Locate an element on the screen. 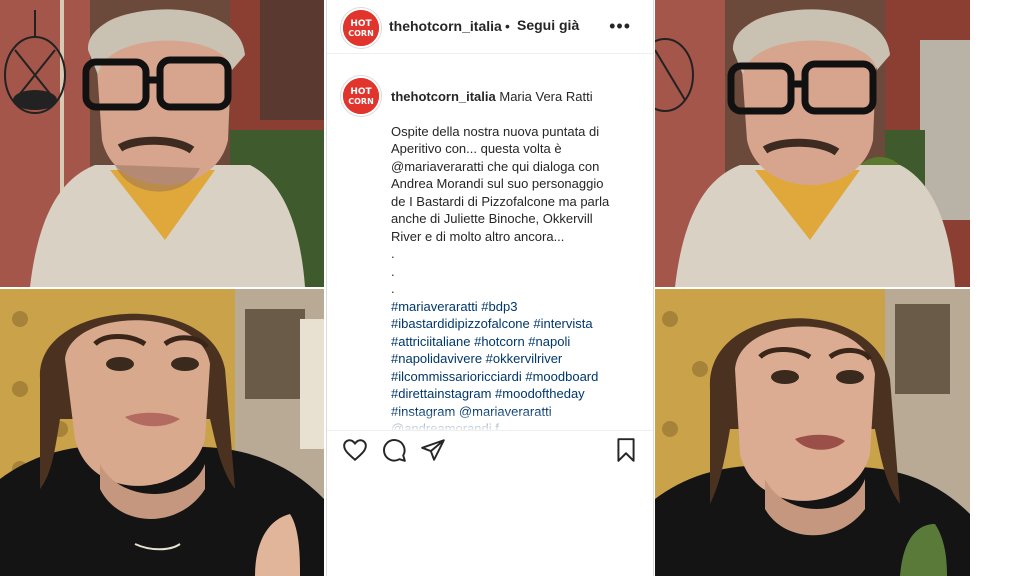 This screenshot has width=1024, height=576. comment-icon is located at coordinates (394, 450).